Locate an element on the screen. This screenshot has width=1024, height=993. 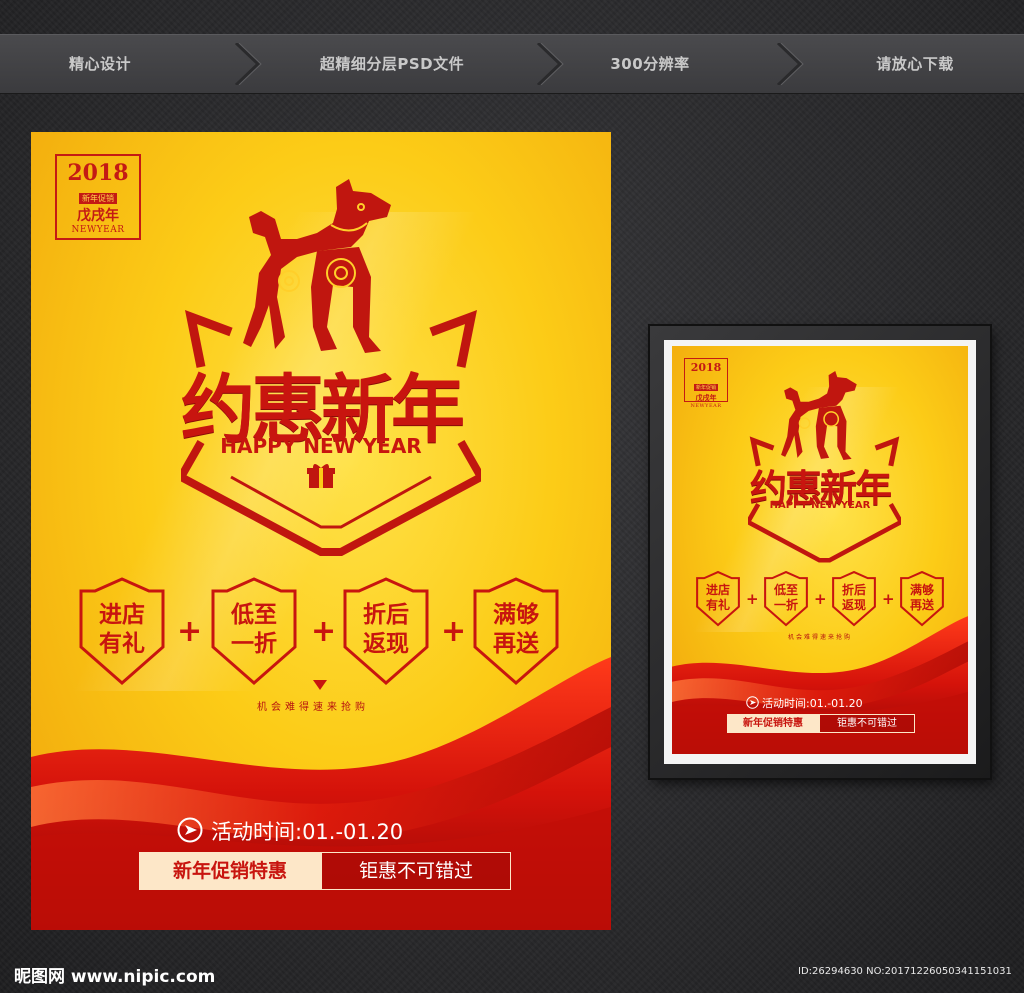
image-id: ID:26294630 NO:20171226050341151031 is located at coordinates (905, 971).